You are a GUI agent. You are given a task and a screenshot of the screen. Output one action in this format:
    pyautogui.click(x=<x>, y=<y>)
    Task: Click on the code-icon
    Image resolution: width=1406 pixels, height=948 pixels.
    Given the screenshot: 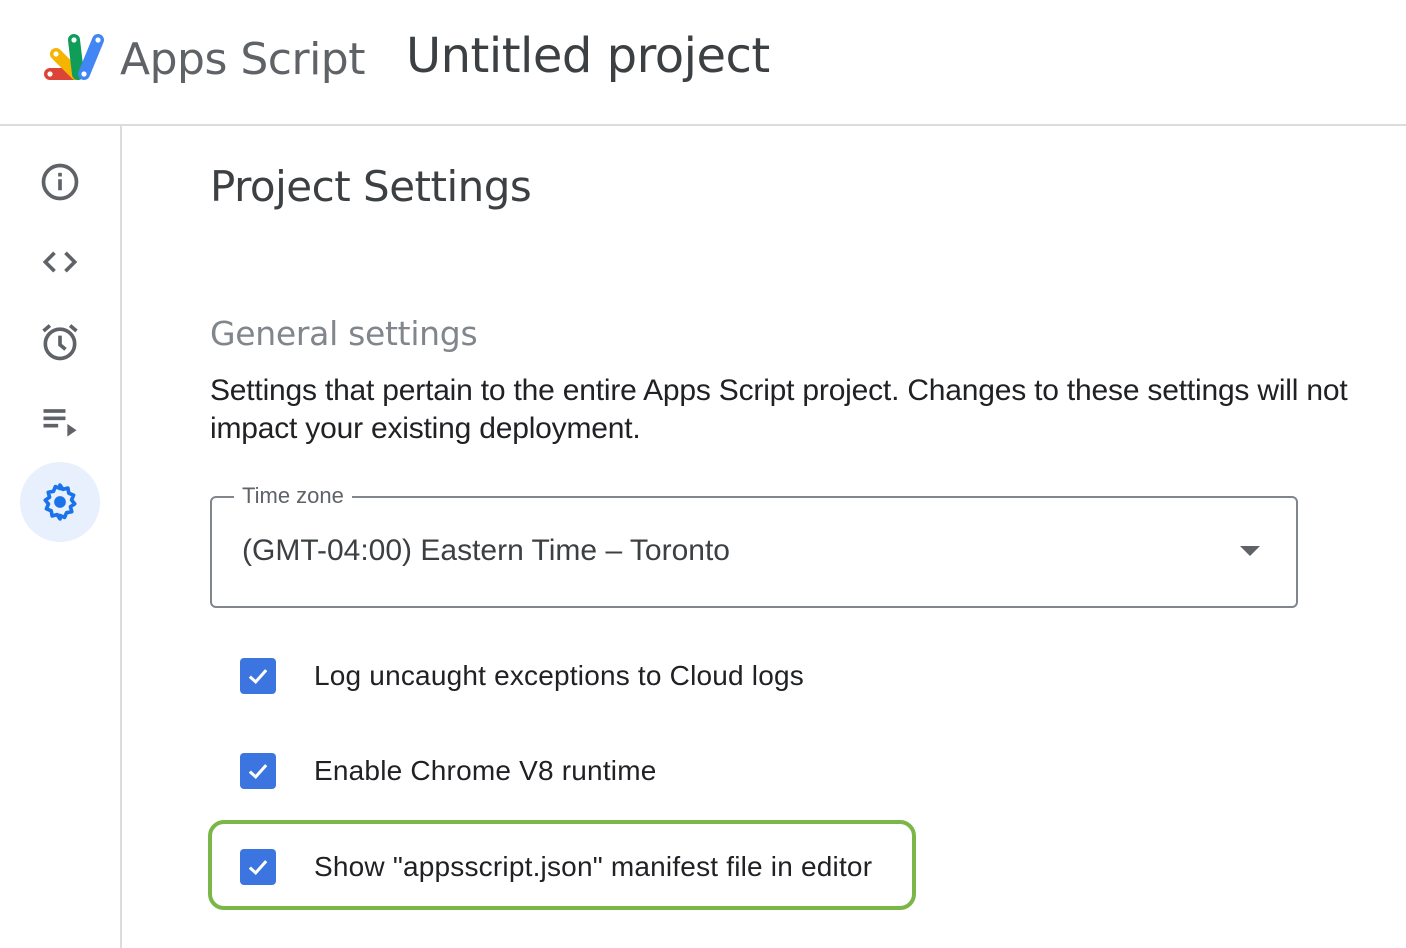 What is the action you would take?
    pyautogui.click(x=60, y=262)
    